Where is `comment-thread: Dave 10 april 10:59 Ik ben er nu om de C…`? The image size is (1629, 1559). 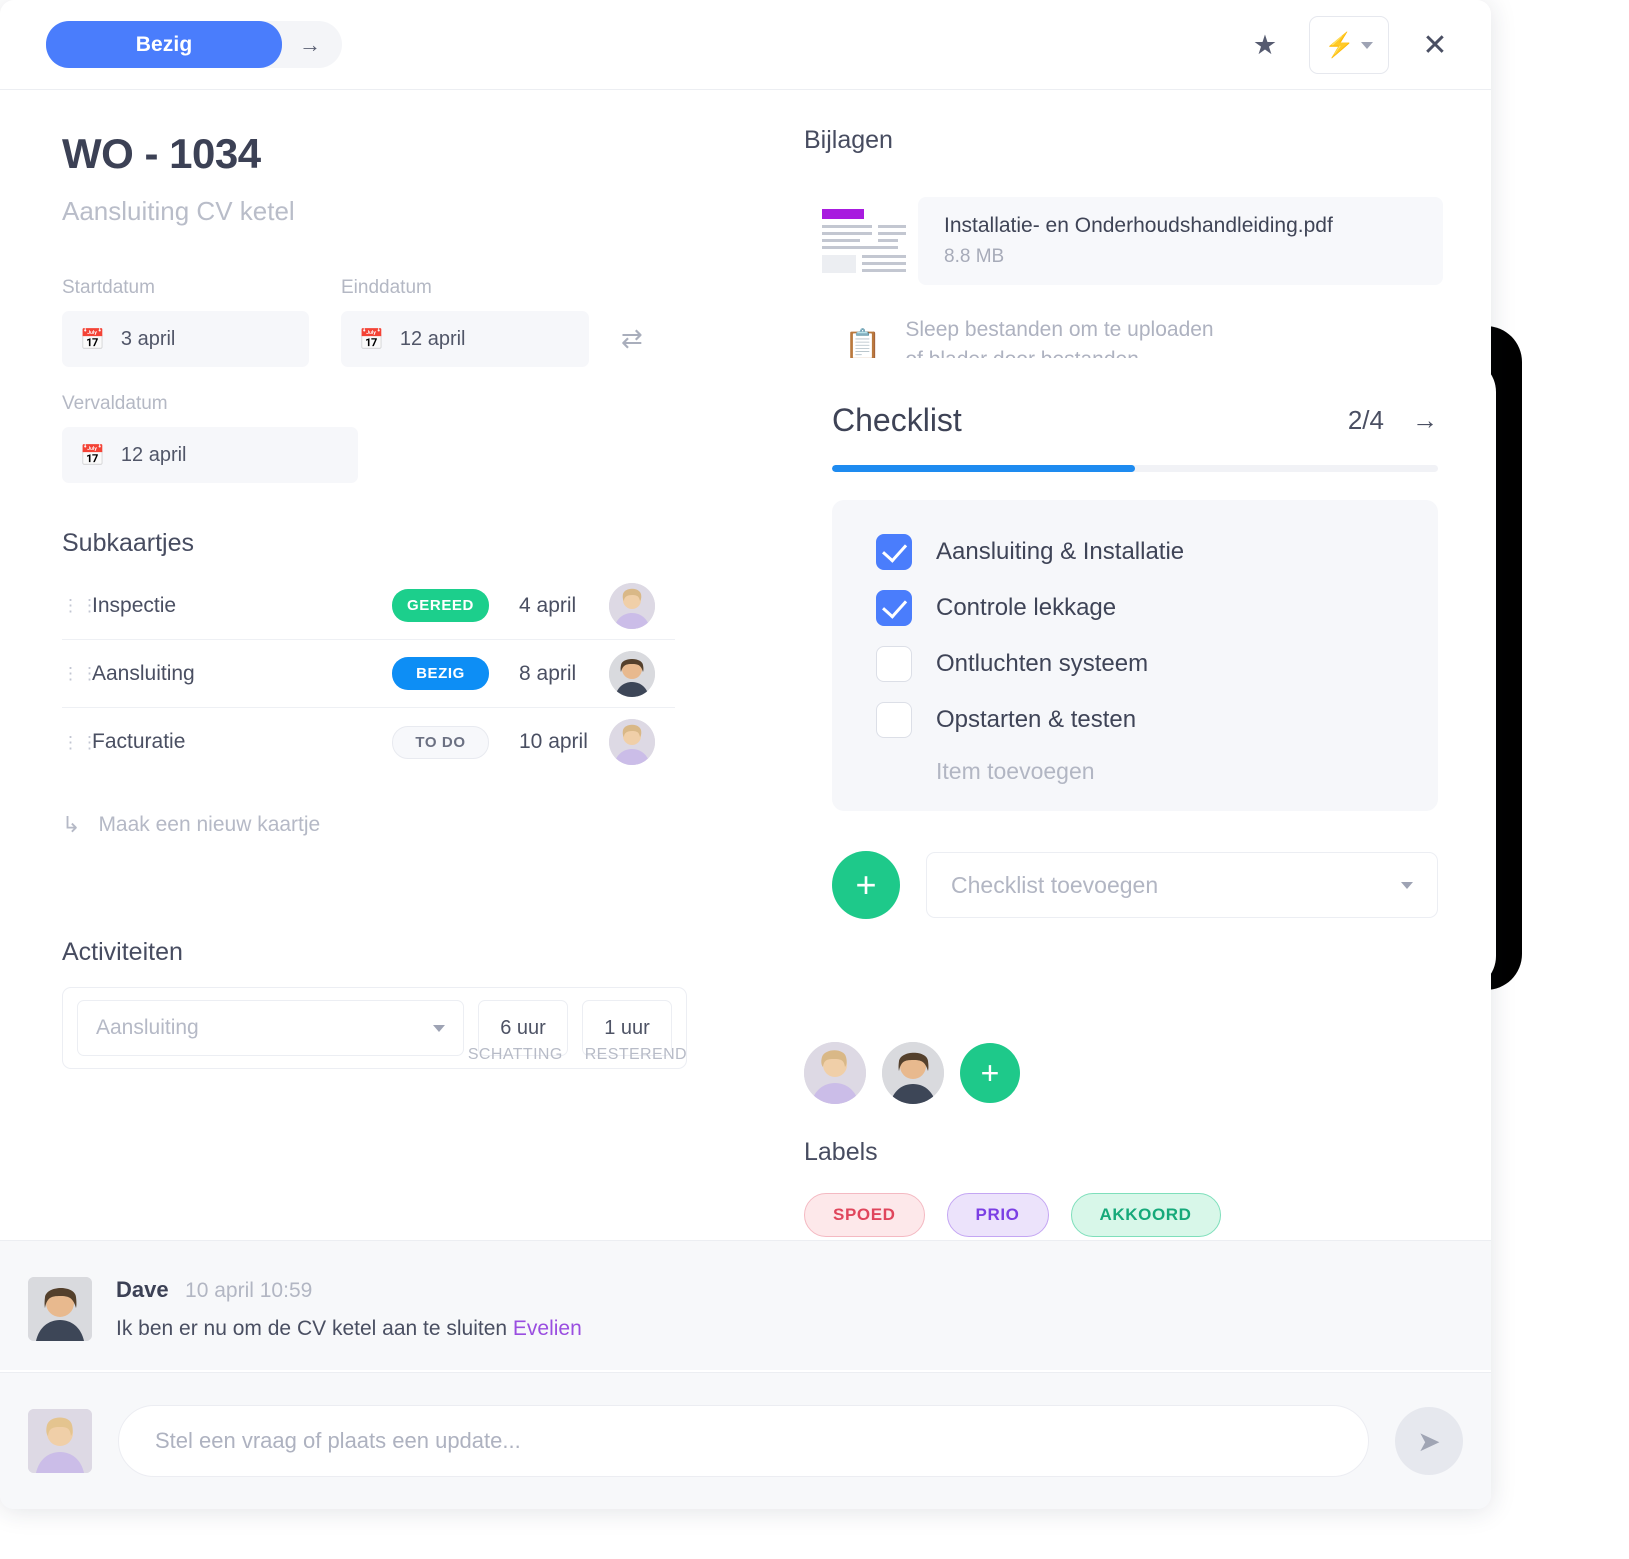 comment-thread: Dave 10 april 10:59 Ik ben er nu om de C… is located at coordinates (745, 1305).